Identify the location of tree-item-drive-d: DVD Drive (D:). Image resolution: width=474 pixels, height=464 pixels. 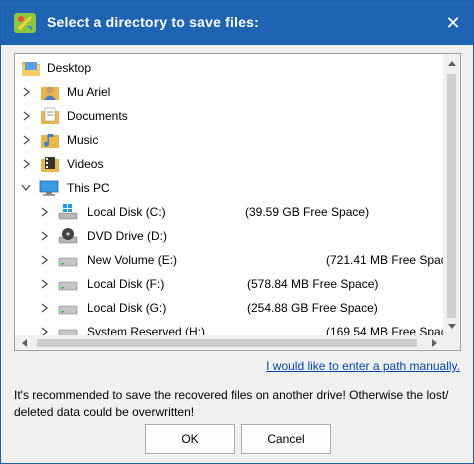
(230, 236).